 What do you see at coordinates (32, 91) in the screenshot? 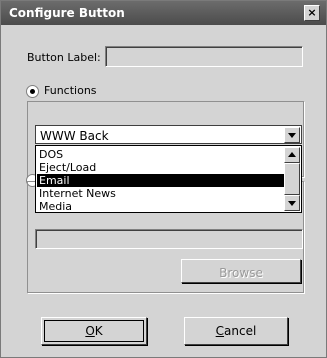
I see `functions-radio` at bounding box center [32, 91].